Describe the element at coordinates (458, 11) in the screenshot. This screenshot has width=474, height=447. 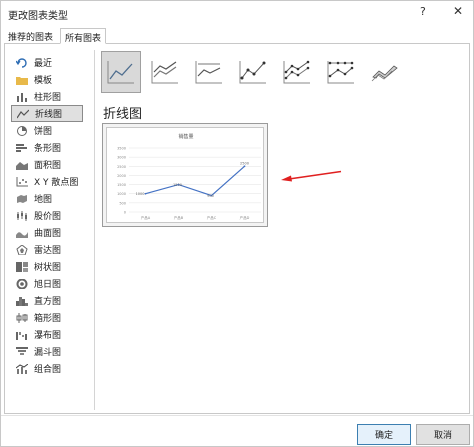
I see `close-icon: ✕` at that location.